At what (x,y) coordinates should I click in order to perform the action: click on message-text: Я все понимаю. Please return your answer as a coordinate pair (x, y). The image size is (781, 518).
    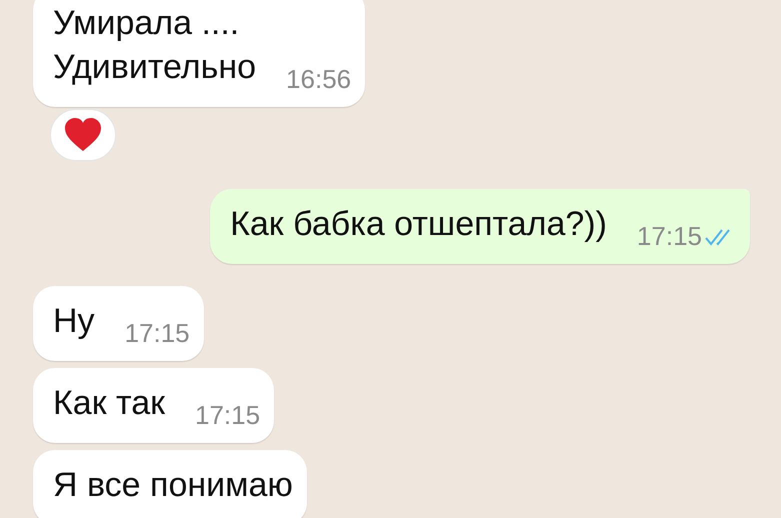
    Looking at the image, I should click on (173, 485).